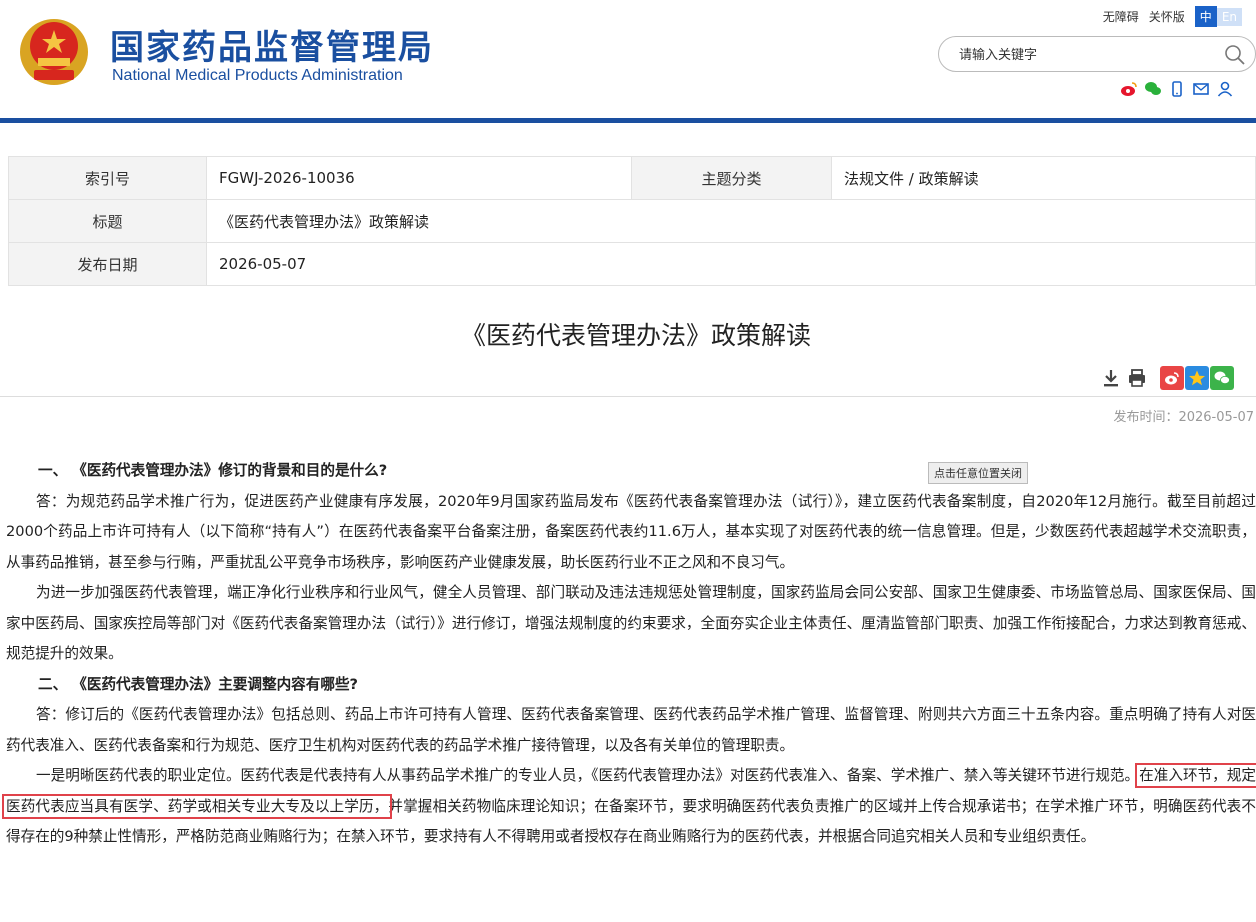 The width and height of the screenshot is (1256, 922). I want to click on article-tools, so click(1167, 378).